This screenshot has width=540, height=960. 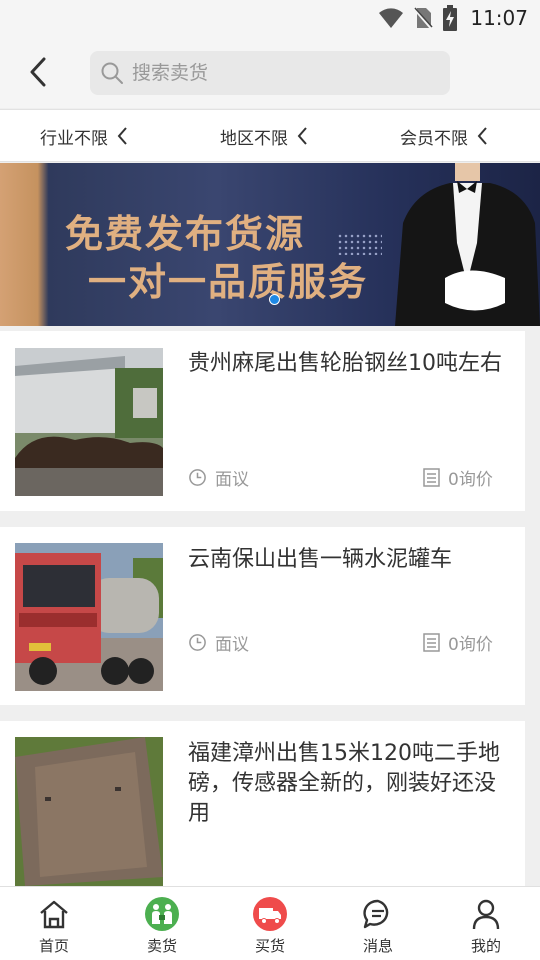 I want to click on banner-subheadline: 一对一品质服务, so click(x=228, y=282).